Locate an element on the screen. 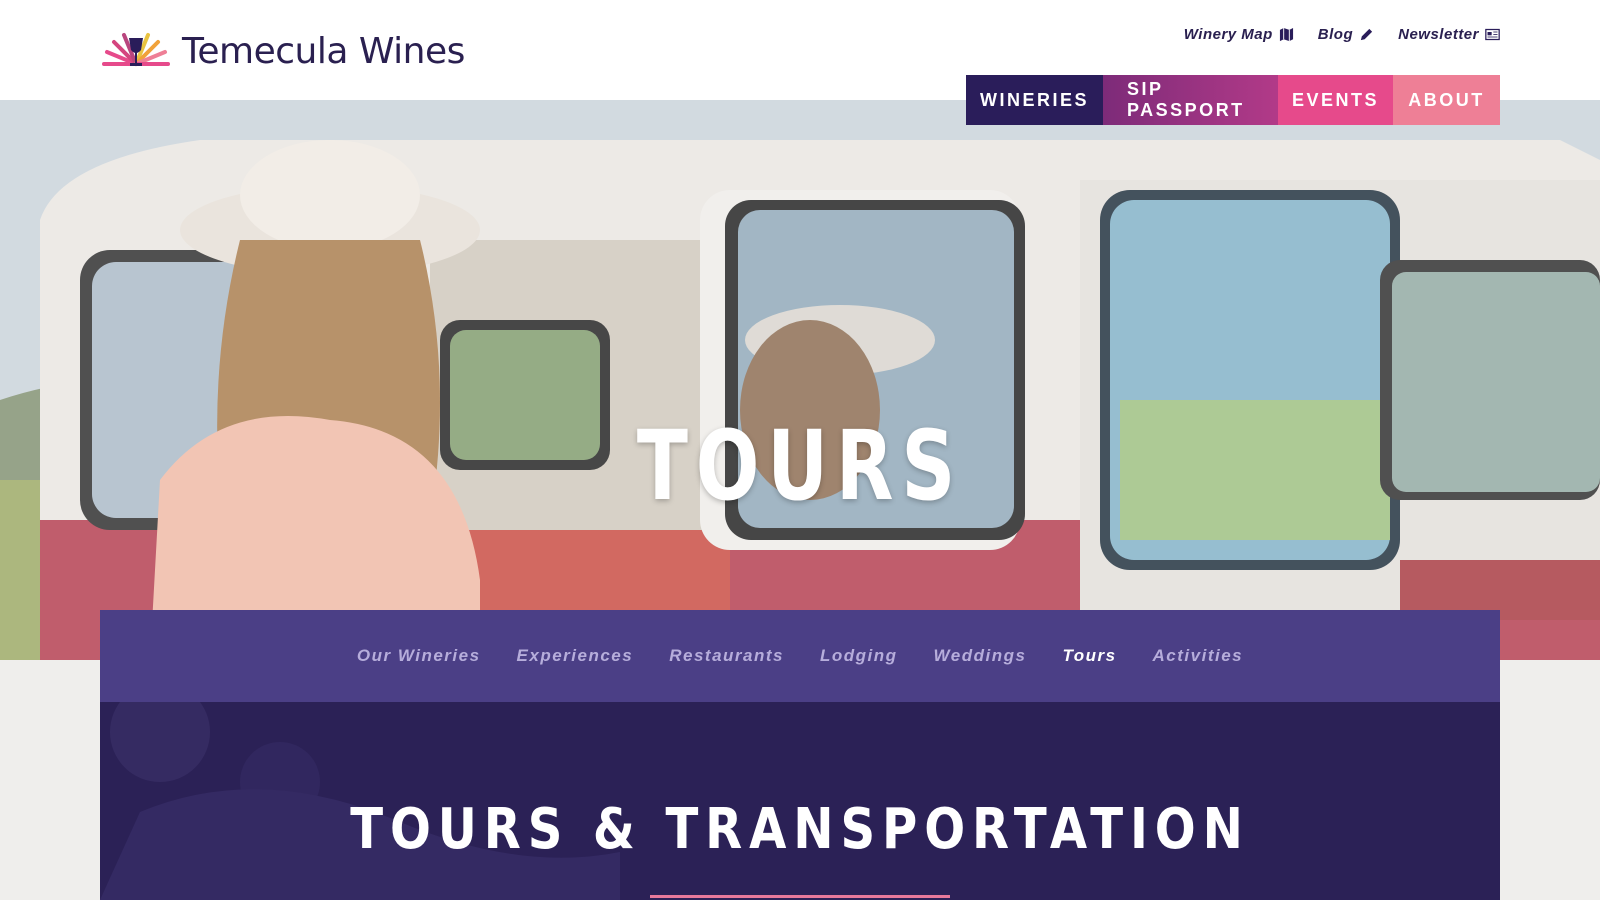 The width and height of the screenshot is (1600, 900). winery-map-label: Winery Map is located at coordinates (1228, 34).